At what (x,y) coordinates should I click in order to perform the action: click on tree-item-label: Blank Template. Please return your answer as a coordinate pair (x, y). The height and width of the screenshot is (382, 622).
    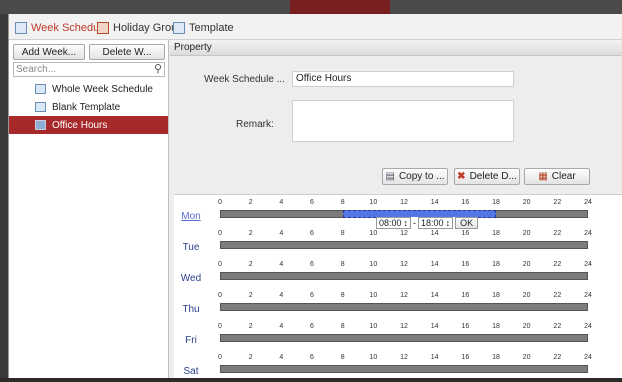
    Looking at the image, I should click on (86, 107).